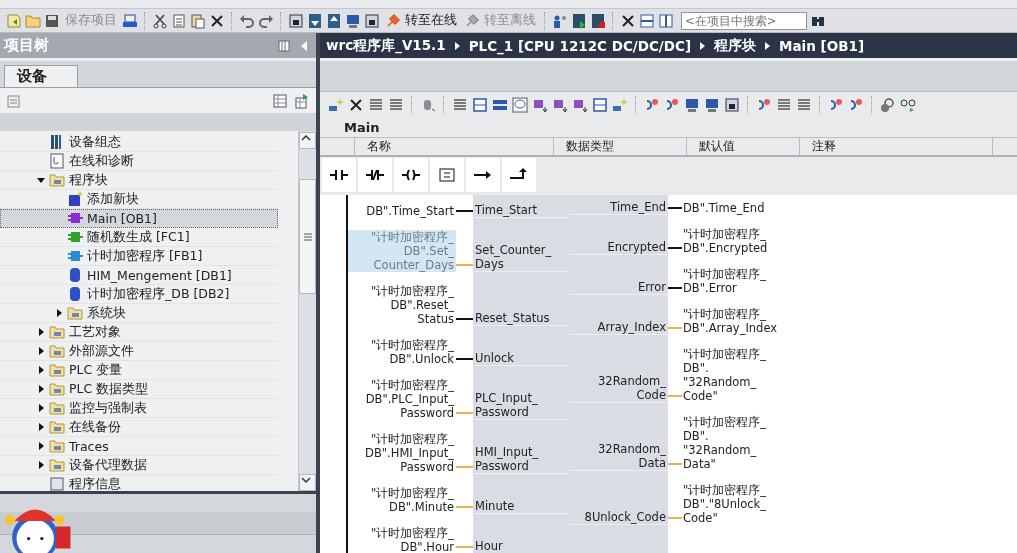 The height and width of the screenshot is (553, 1017). What do you see at coordinates (306, 480) in the screenshot?
I see `scroll-down-icon` at bounding box center [306, 480].